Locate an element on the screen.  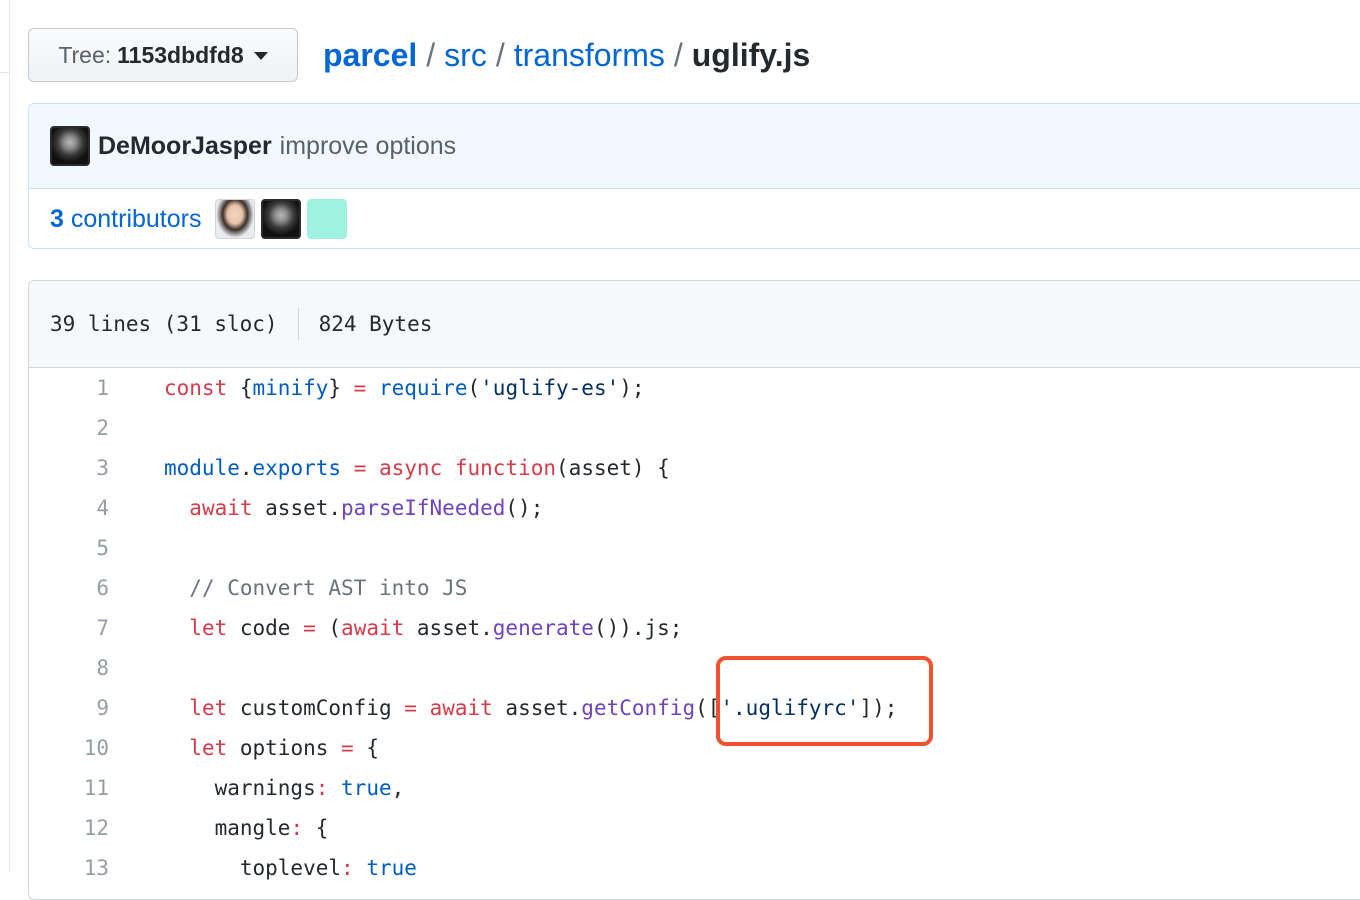
code-token: generate is located at coordinates (543, 628).